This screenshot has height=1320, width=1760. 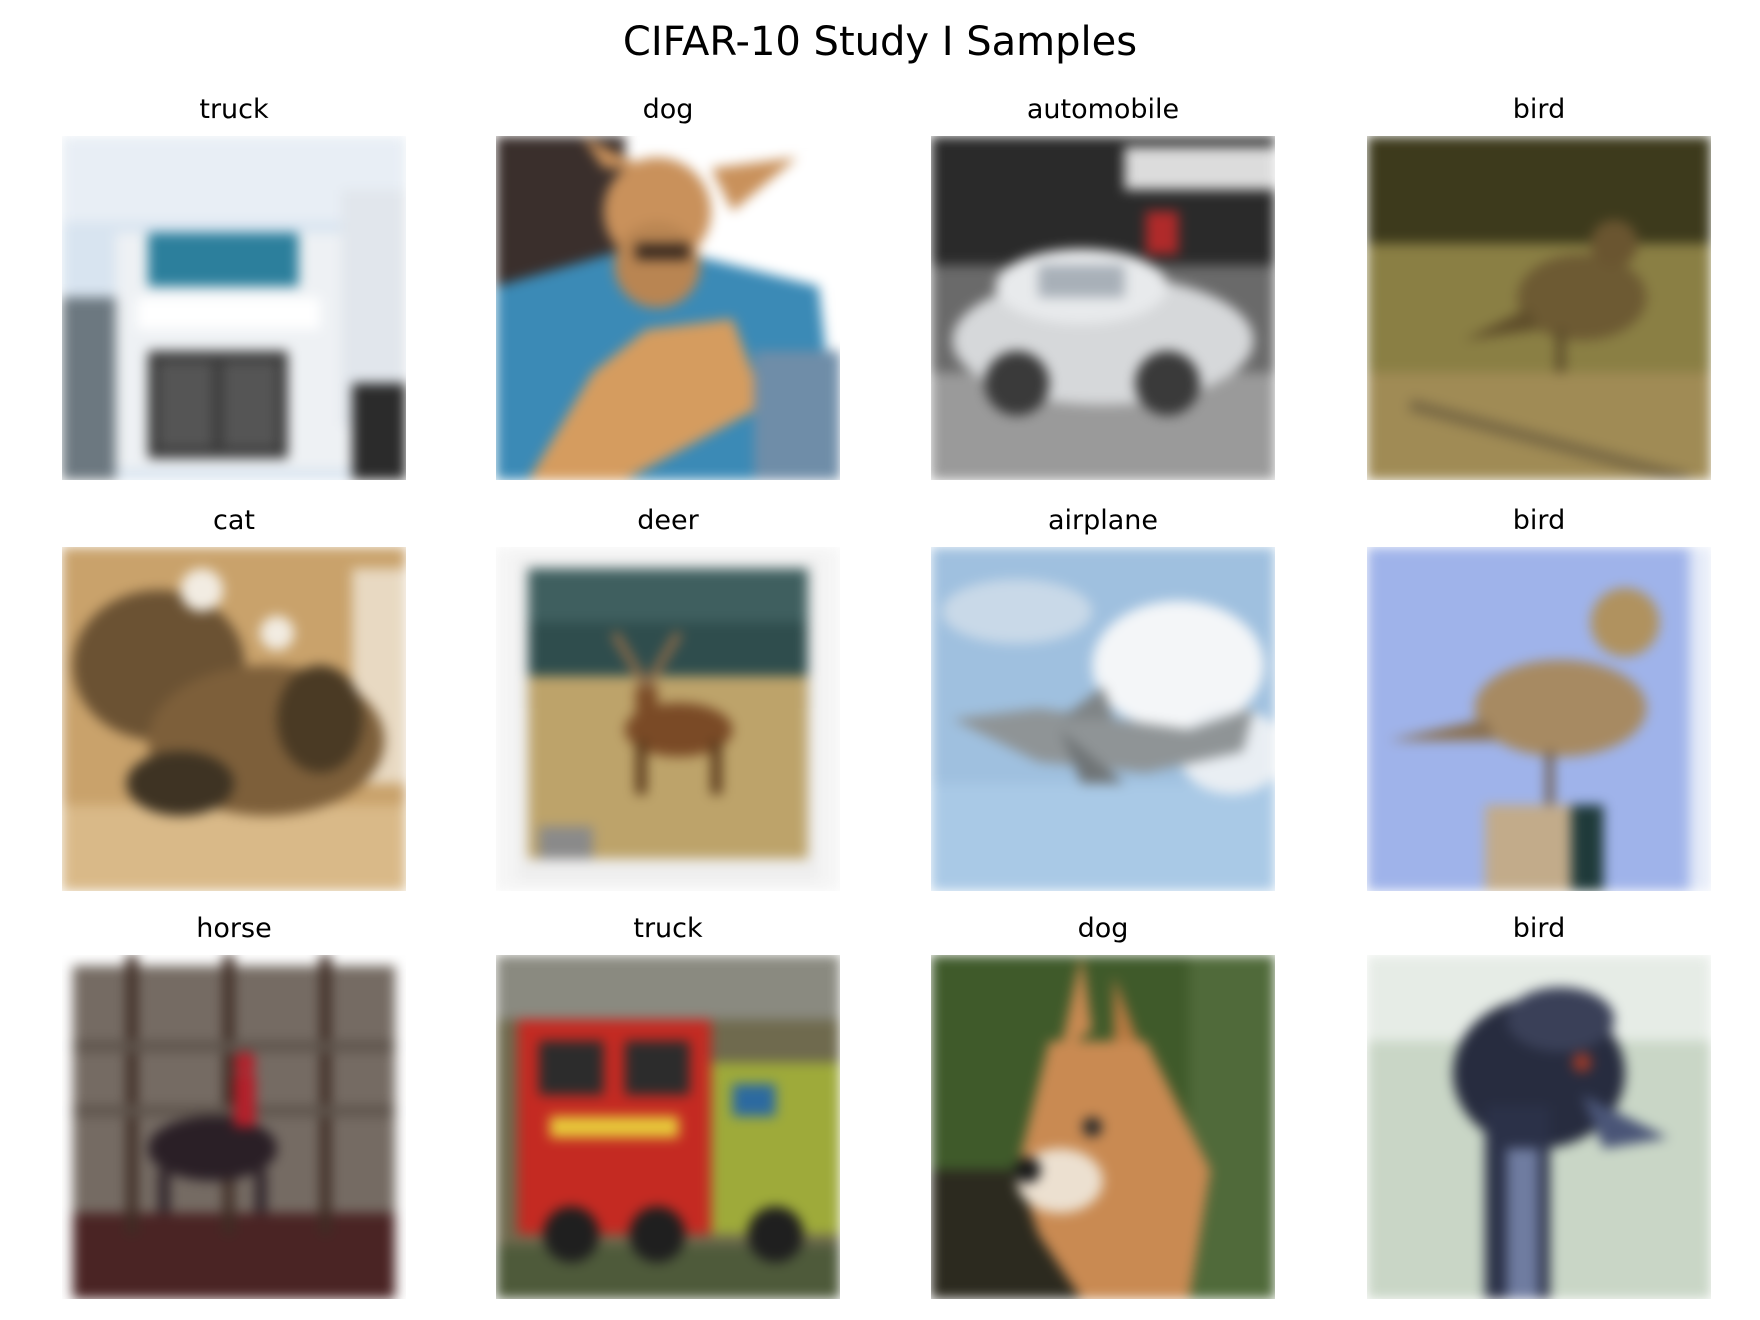 What do you see at coordinates (234, 1127) in the screenshot?
I see `sample-image-horse` at bounding box center [234, 1127].